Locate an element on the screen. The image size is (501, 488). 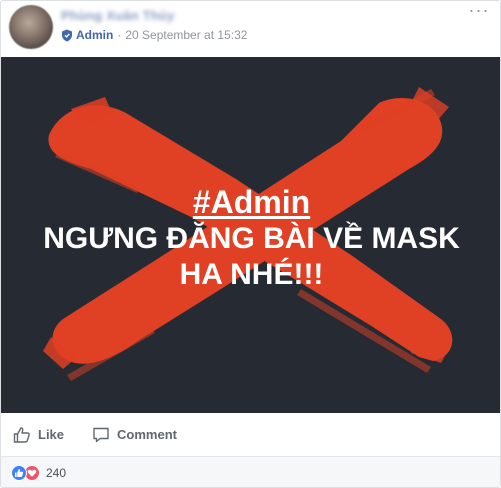
admin-badge-label: Admin is located at coordinates (94, 35).